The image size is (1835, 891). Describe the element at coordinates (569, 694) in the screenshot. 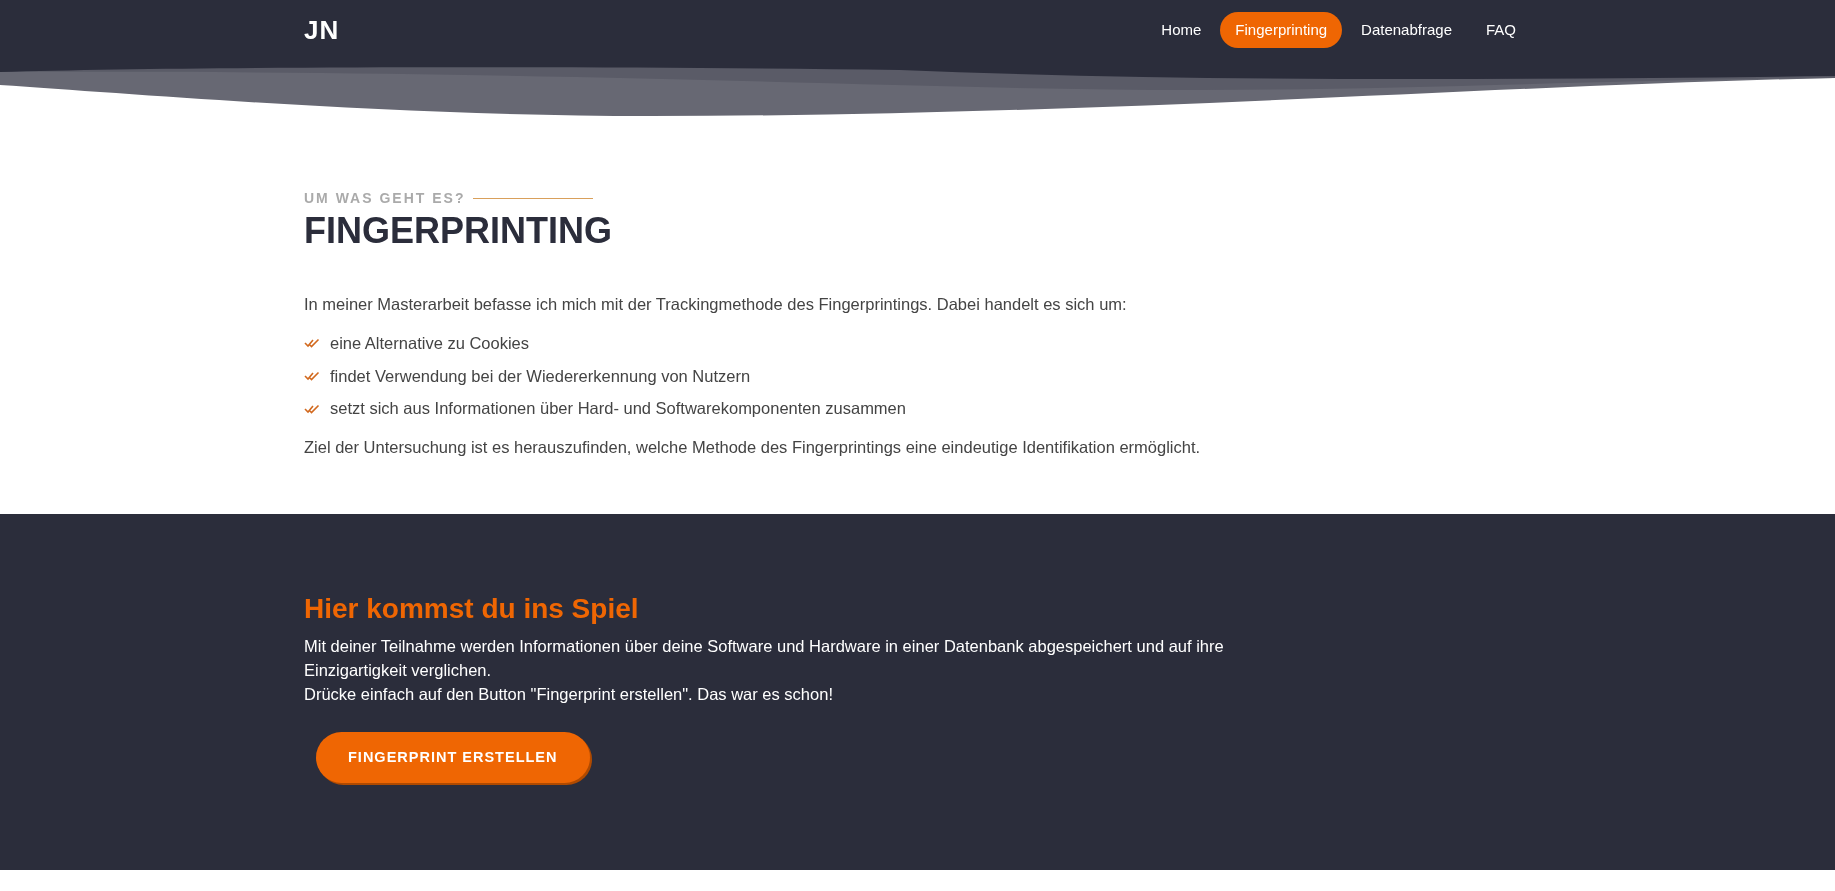

I see `cta-text: Drücke einfach auf den Button "Fingerprint erstellen". Das war es schon!` at that location.